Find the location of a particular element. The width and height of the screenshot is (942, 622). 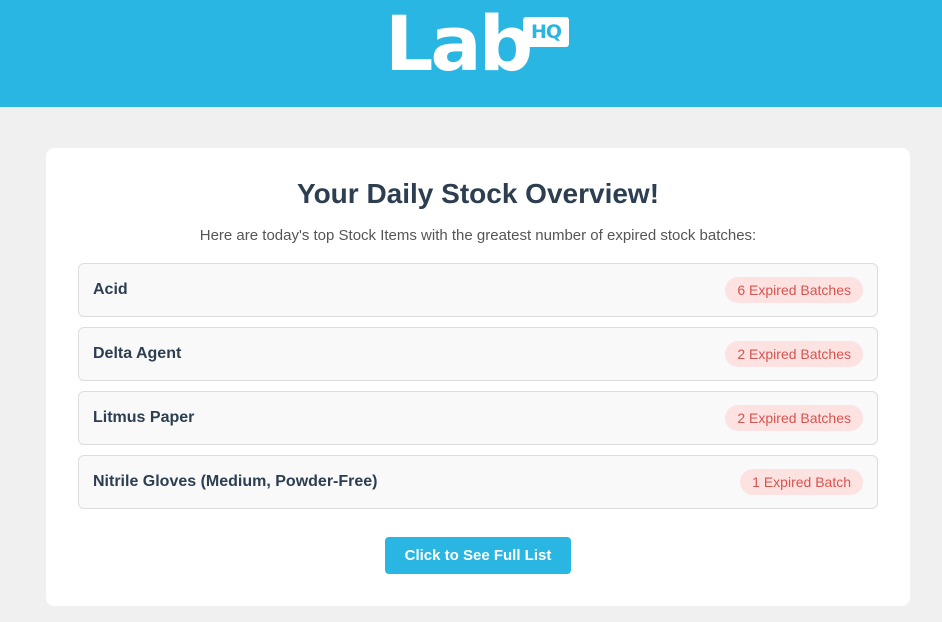

list-item: Acid 6 Expired Batches is located at coordinates (478, 290).